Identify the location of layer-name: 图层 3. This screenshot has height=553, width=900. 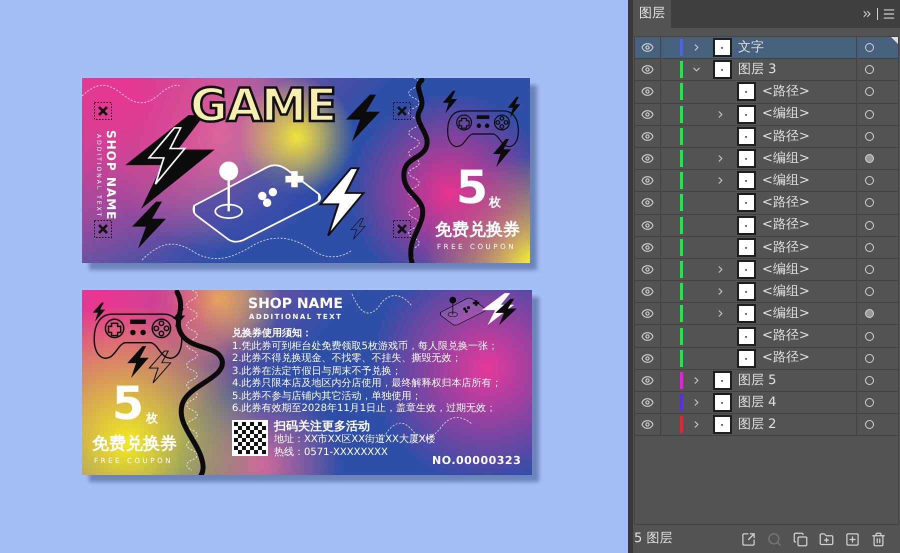
(757, 70).